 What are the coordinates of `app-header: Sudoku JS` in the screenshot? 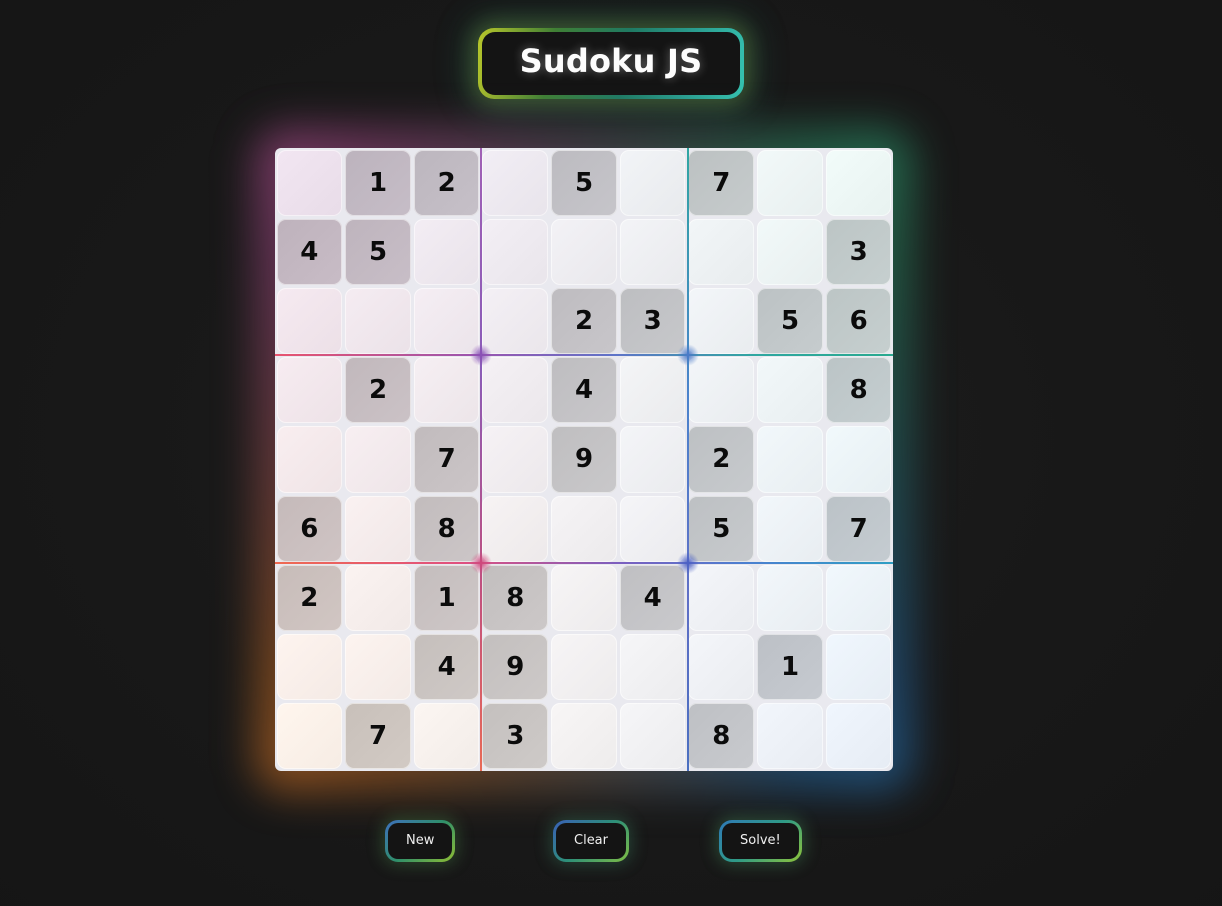 It's located at (611, 63).